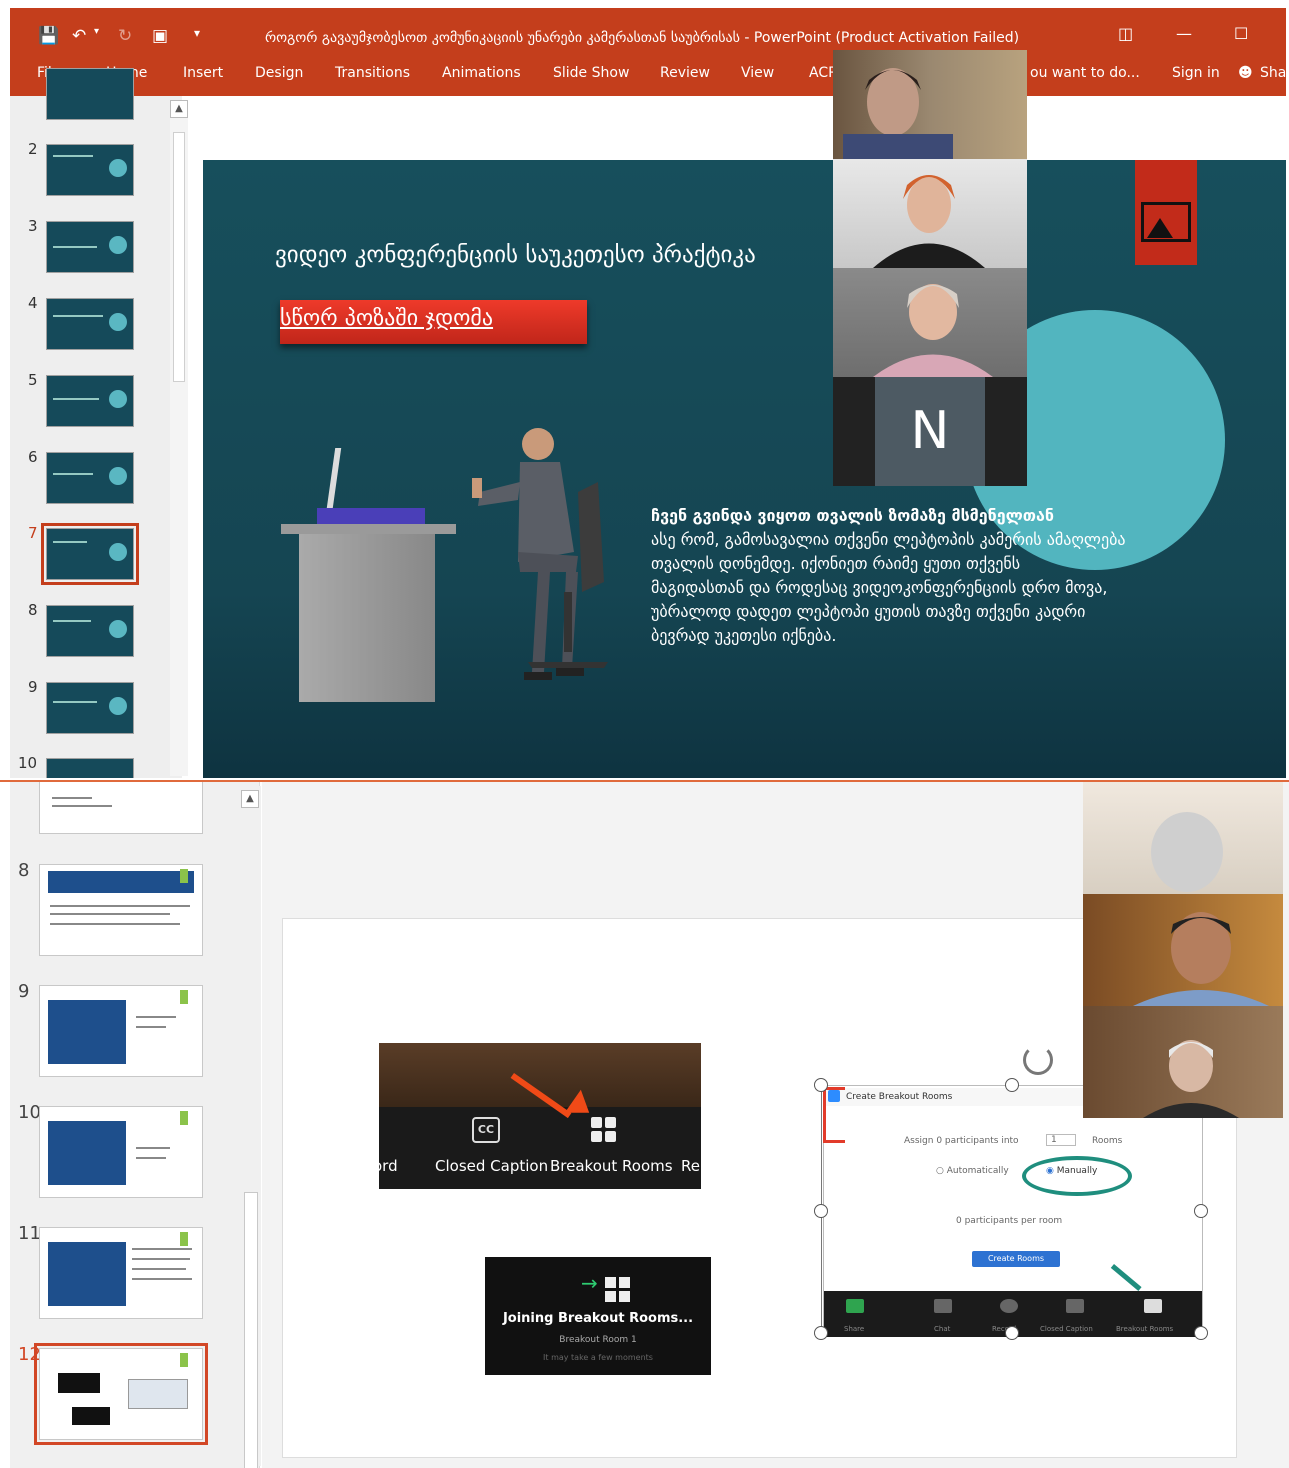  I want to click on participant-initial: N, so click(930, 431).